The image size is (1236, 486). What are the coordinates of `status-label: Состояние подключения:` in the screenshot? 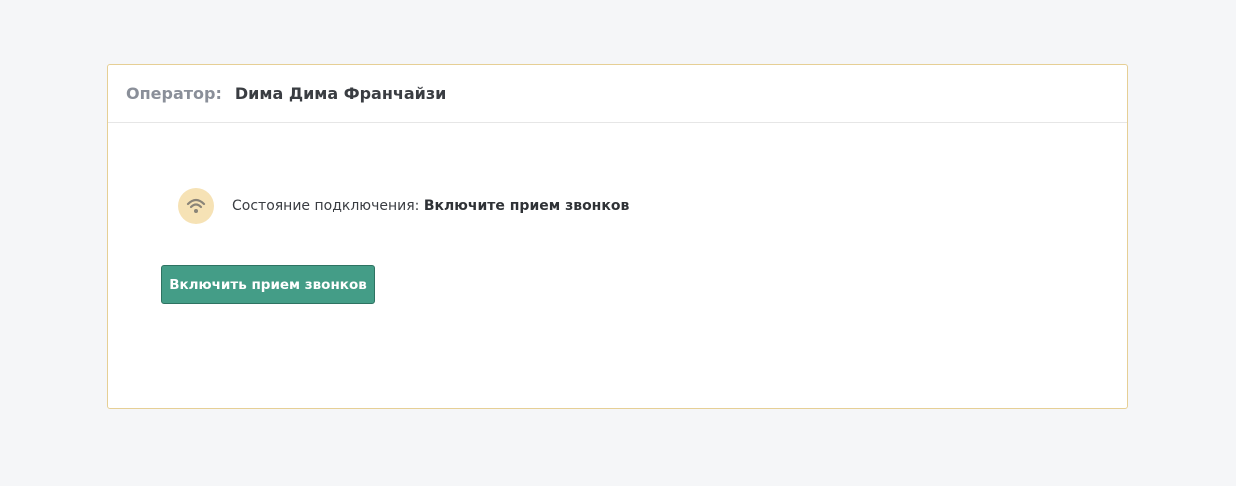 It's located at (328, 206).